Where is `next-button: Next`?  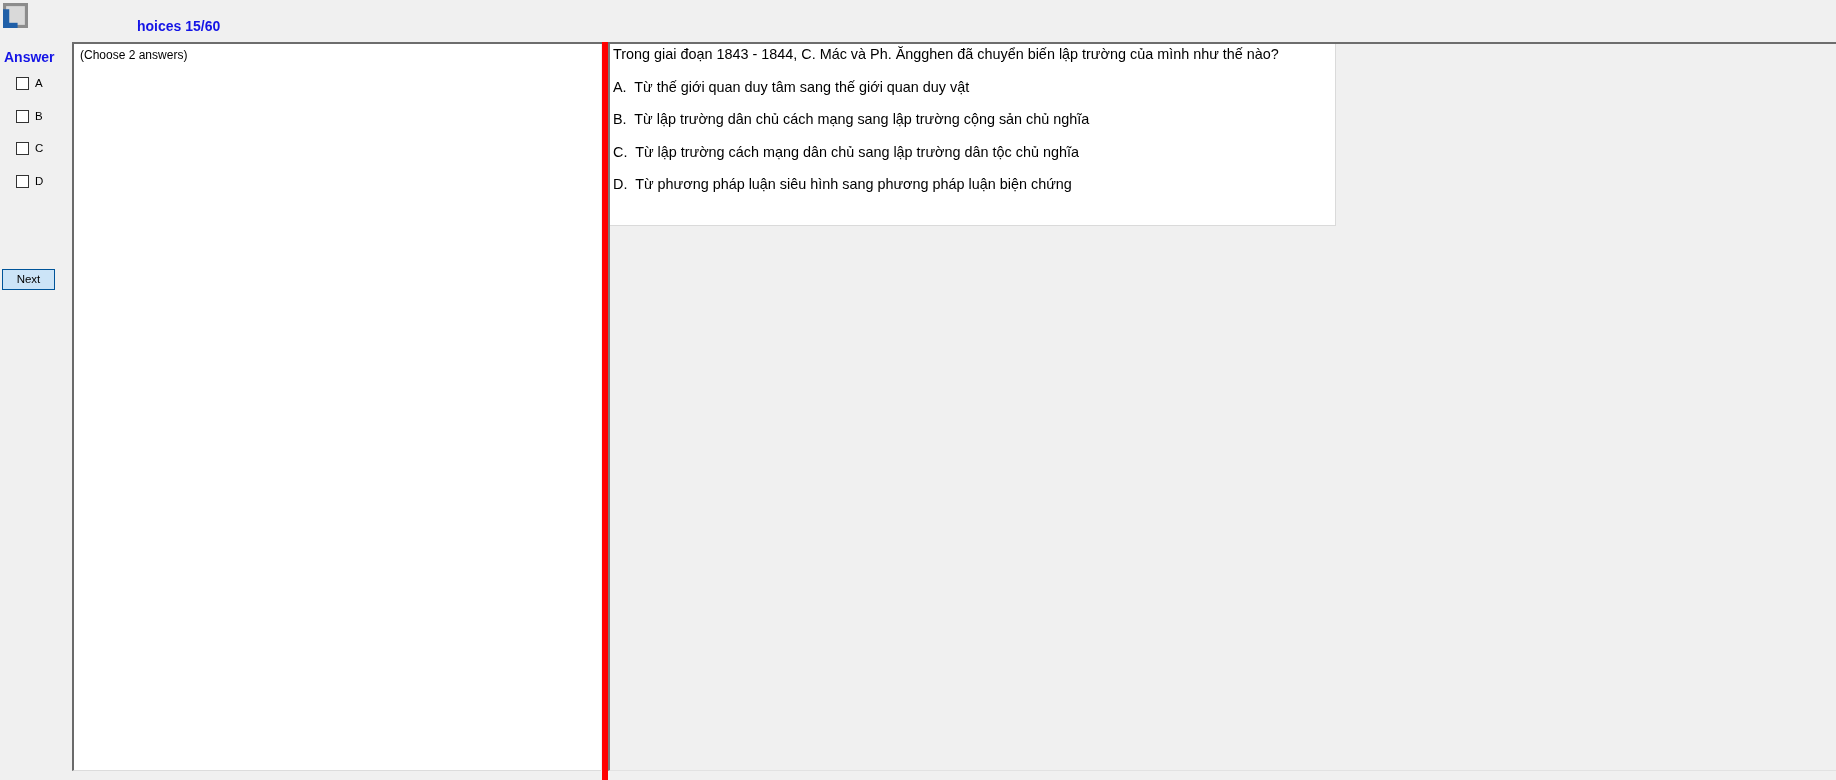
next-button: Next is located at coordinates (28, 279).